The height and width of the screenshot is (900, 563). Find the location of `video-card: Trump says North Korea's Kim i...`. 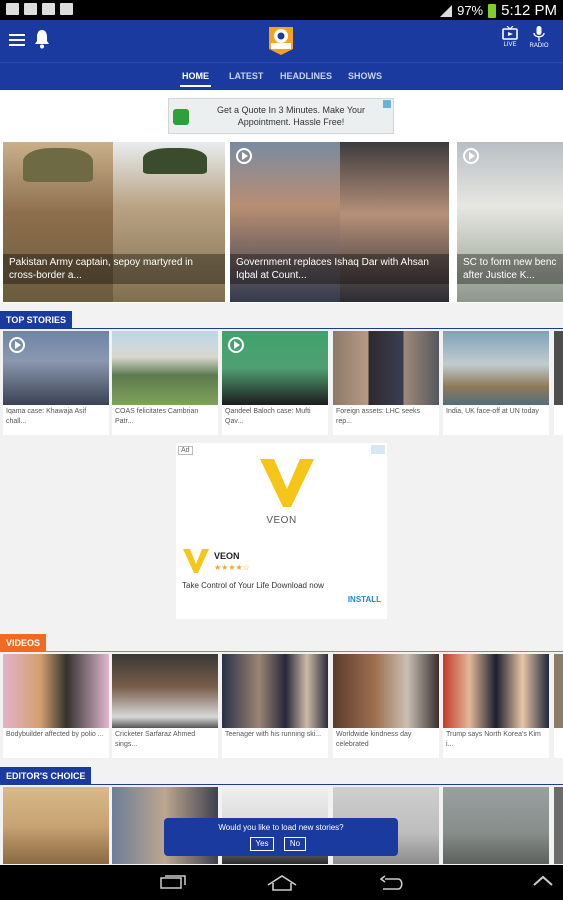

video-card: Trump says North Korea's Kim i... is located at coordinates (496, 706).